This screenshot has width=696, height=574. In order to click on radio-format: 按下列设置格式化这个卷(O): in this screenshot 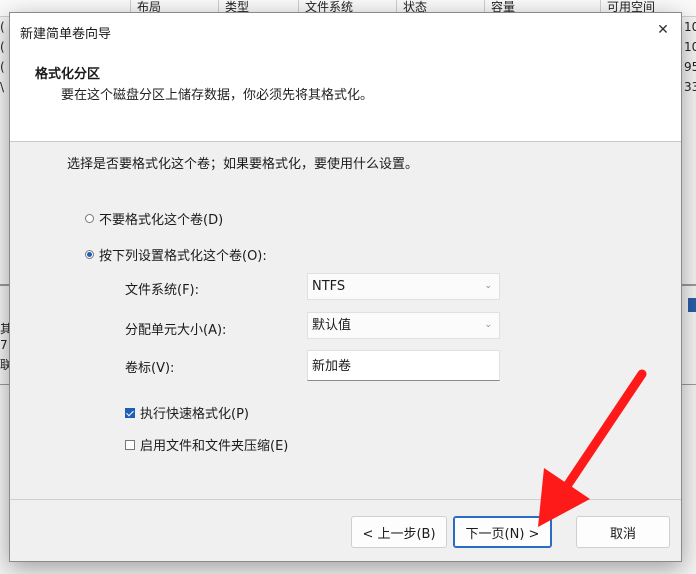, I will do `click(176, 254)`.